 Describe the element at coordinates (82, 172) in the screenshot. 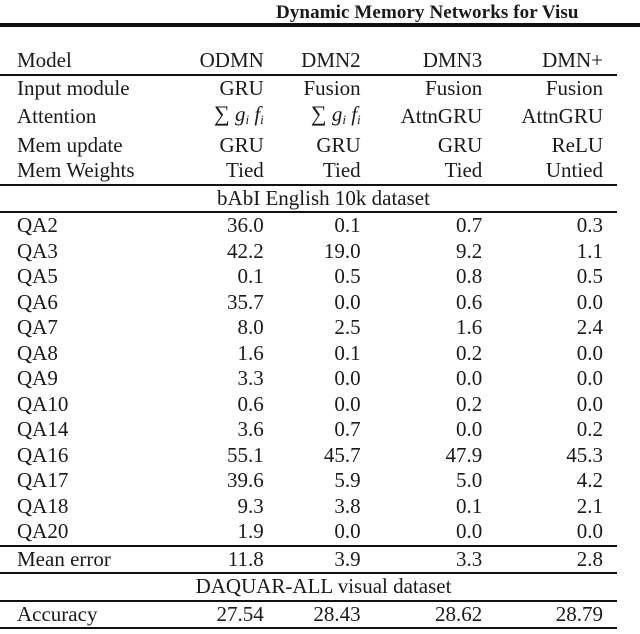

I see `row-label: Mem Weights` at that location.